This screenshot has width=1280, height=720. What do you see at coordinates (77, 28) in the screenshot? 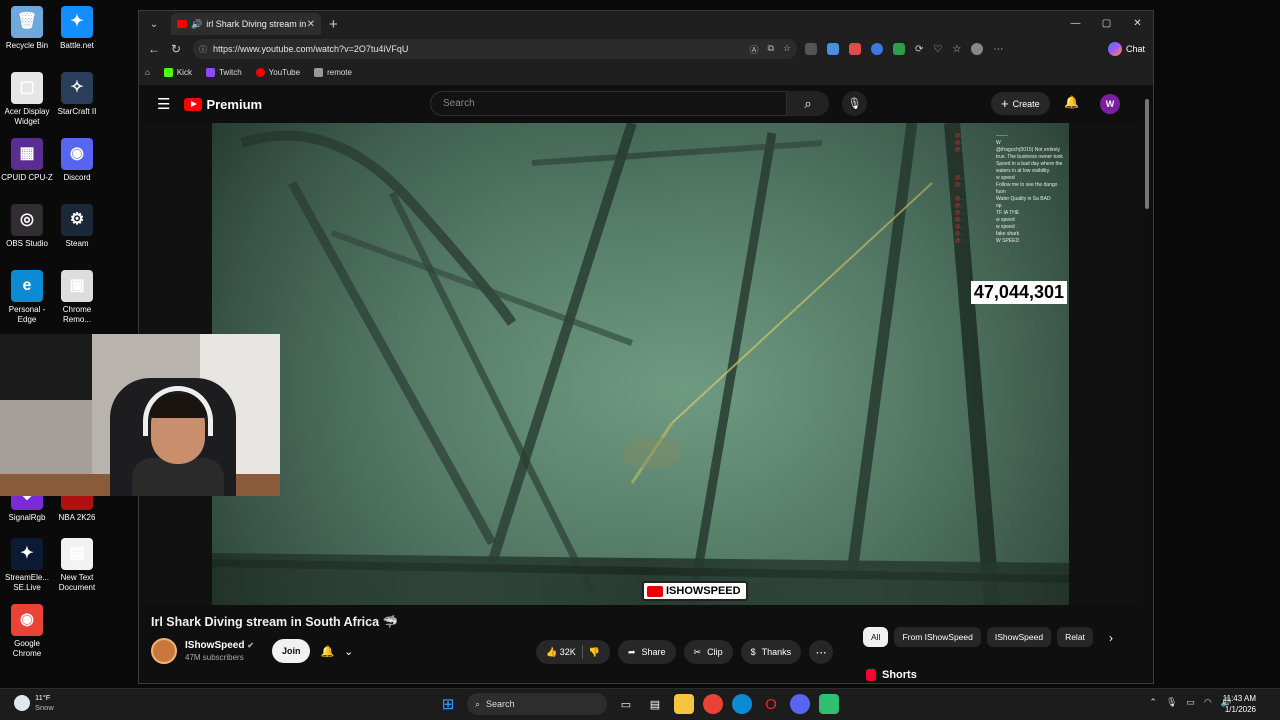
I see `desktop-icon: ✦ Battle.net` at bounding box center [77, 28].